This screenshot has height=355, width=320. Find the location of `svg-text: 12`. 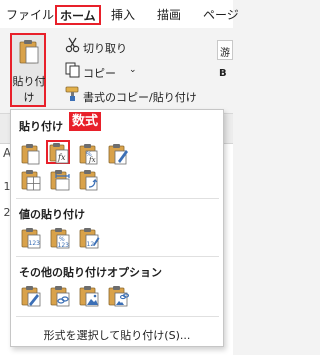

svg-text: 12 is located at coordinates (91, 244).